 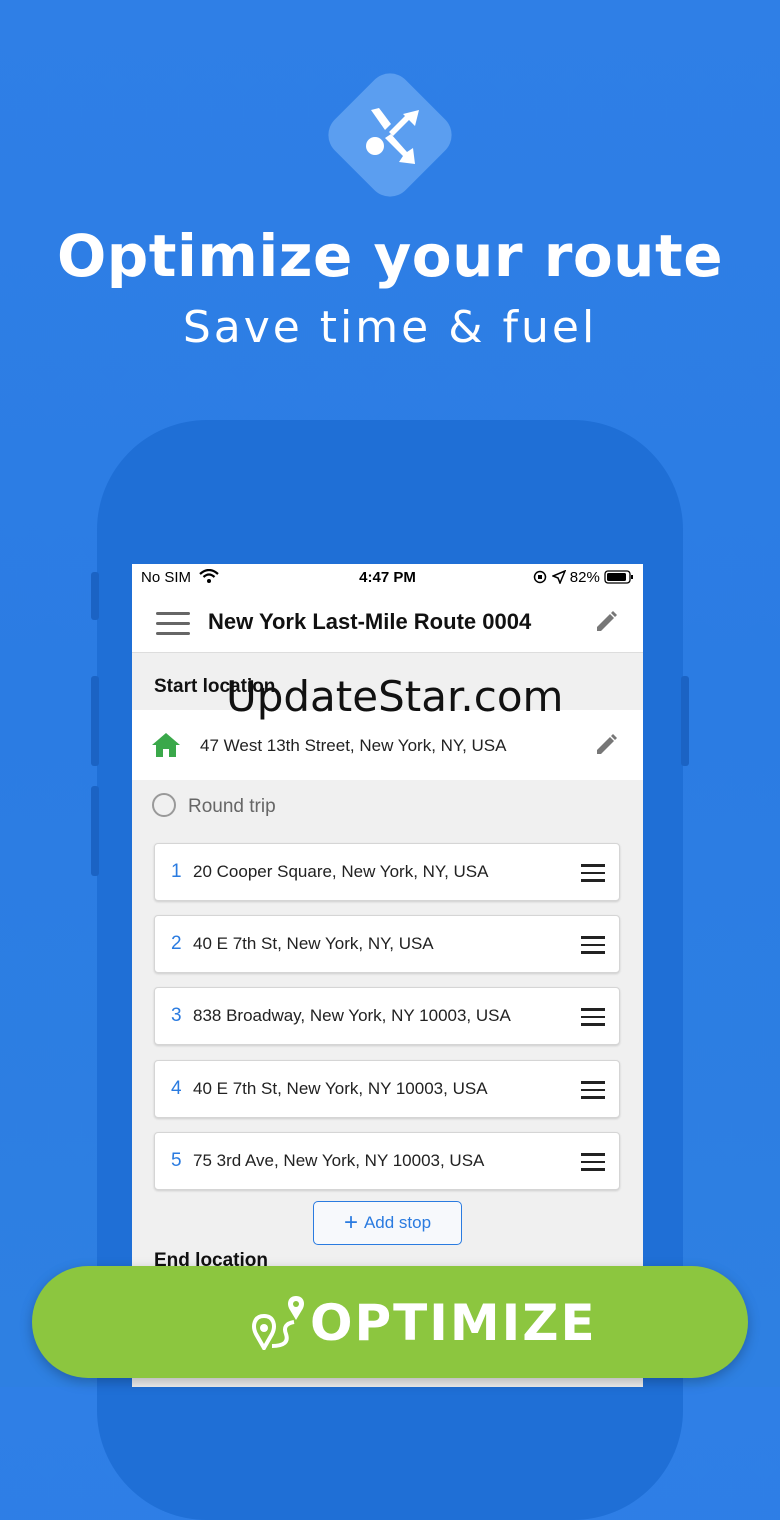 What do you see at coordinates (176, 943) in the screenshot?
I see `stop-number: 2` at bounding box center [176, 943].